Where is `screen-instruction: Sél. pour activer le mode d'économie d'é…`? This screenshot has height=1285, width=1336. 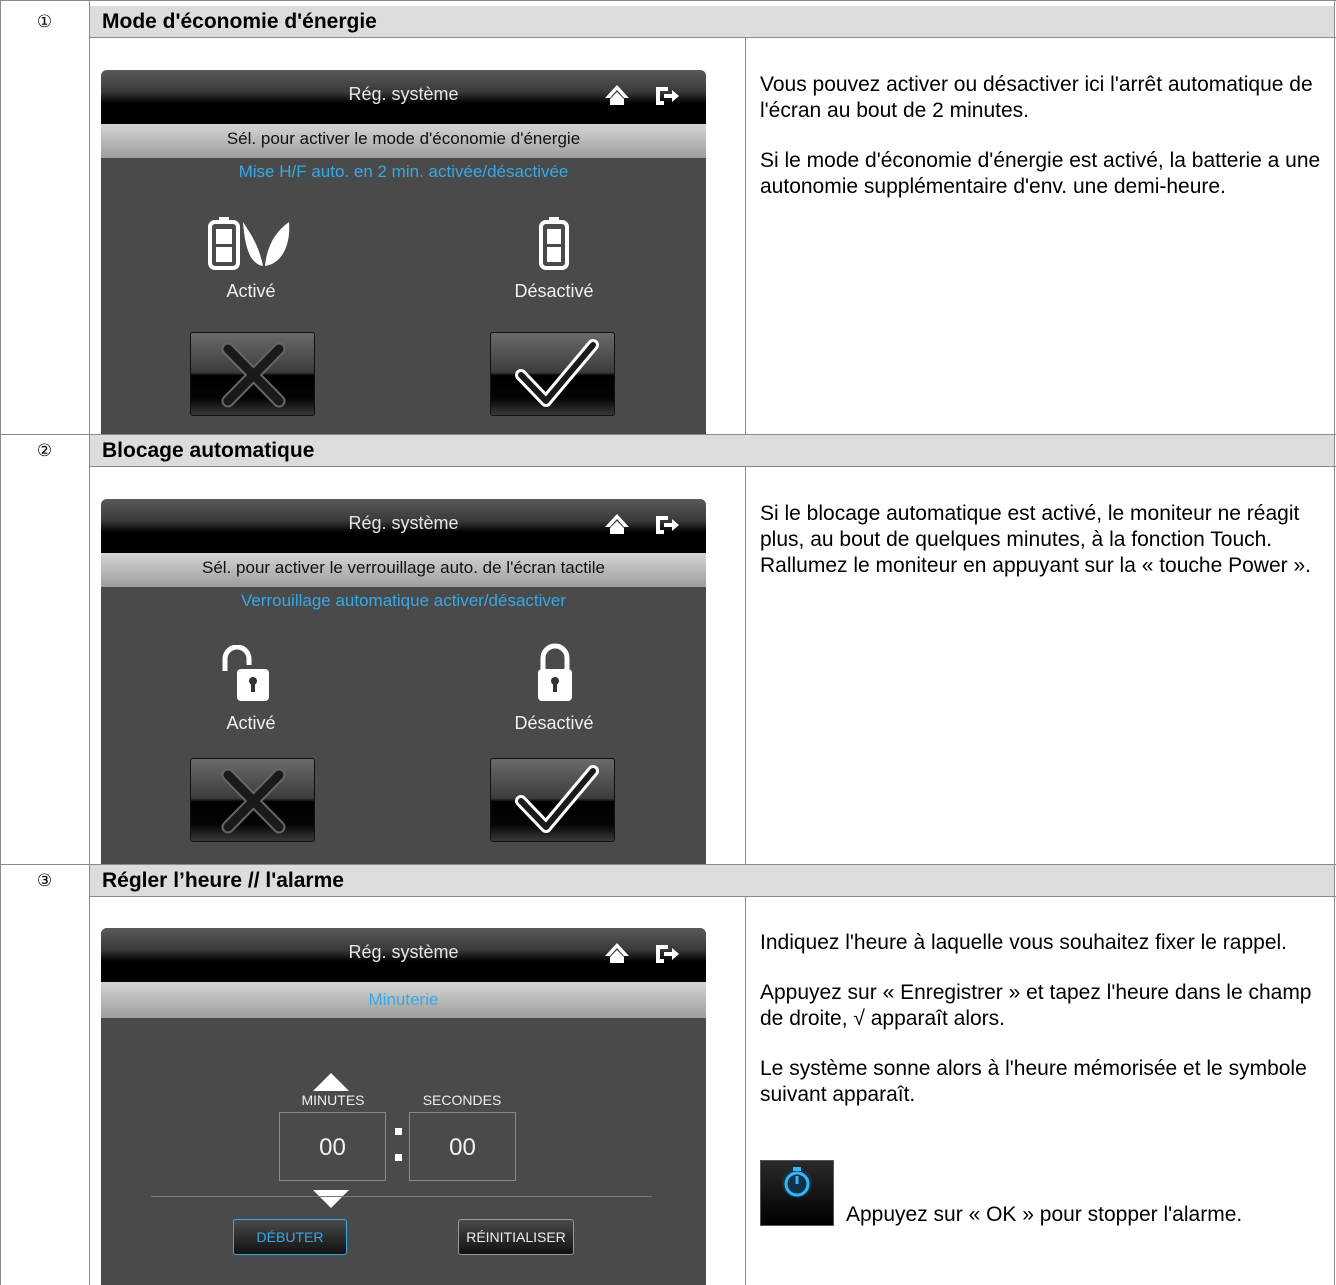
screen-instruction: Sél. pour activer le mode d'économie d'é… is located at coordinates (403, 138).